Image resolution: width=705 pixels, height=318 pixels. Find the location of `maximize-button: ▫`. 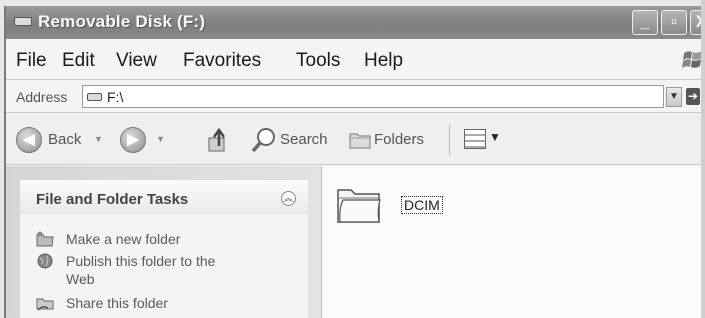

maximize-button: ▫ is located at coordinates (674, 22).